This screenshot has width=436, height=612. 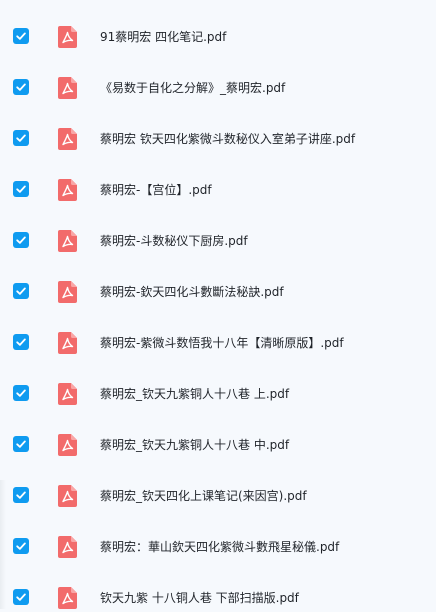 I want to click on file-row: 蔡明宏-斗数秘仪下厨房.pdf, so click(x=218, y=229).